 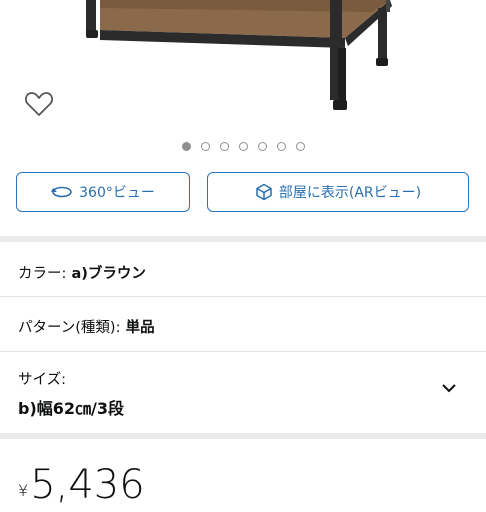 What do you see at coordinates (140, 328) in the screenshot?
I see `pattern-value: 単品` at bounding box center [140, 328].